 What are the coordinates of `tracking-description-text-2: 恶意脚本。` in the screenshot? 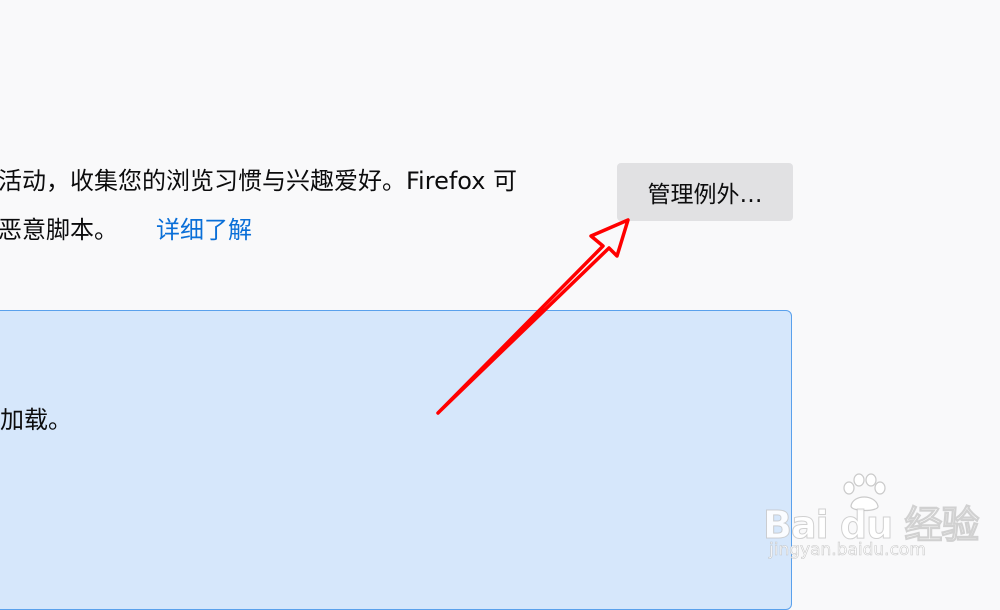 It's located at (59, 230).